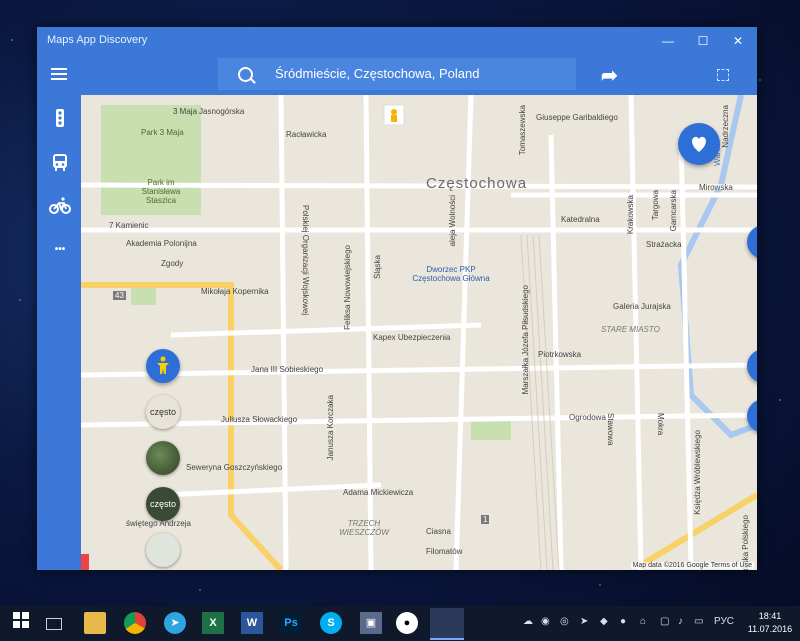  What do you see at coordinates (364, 528) in the screenshot?
I see `map-district-label: TRZECH WIESZCZÓW` at bounding box center [364, 528].